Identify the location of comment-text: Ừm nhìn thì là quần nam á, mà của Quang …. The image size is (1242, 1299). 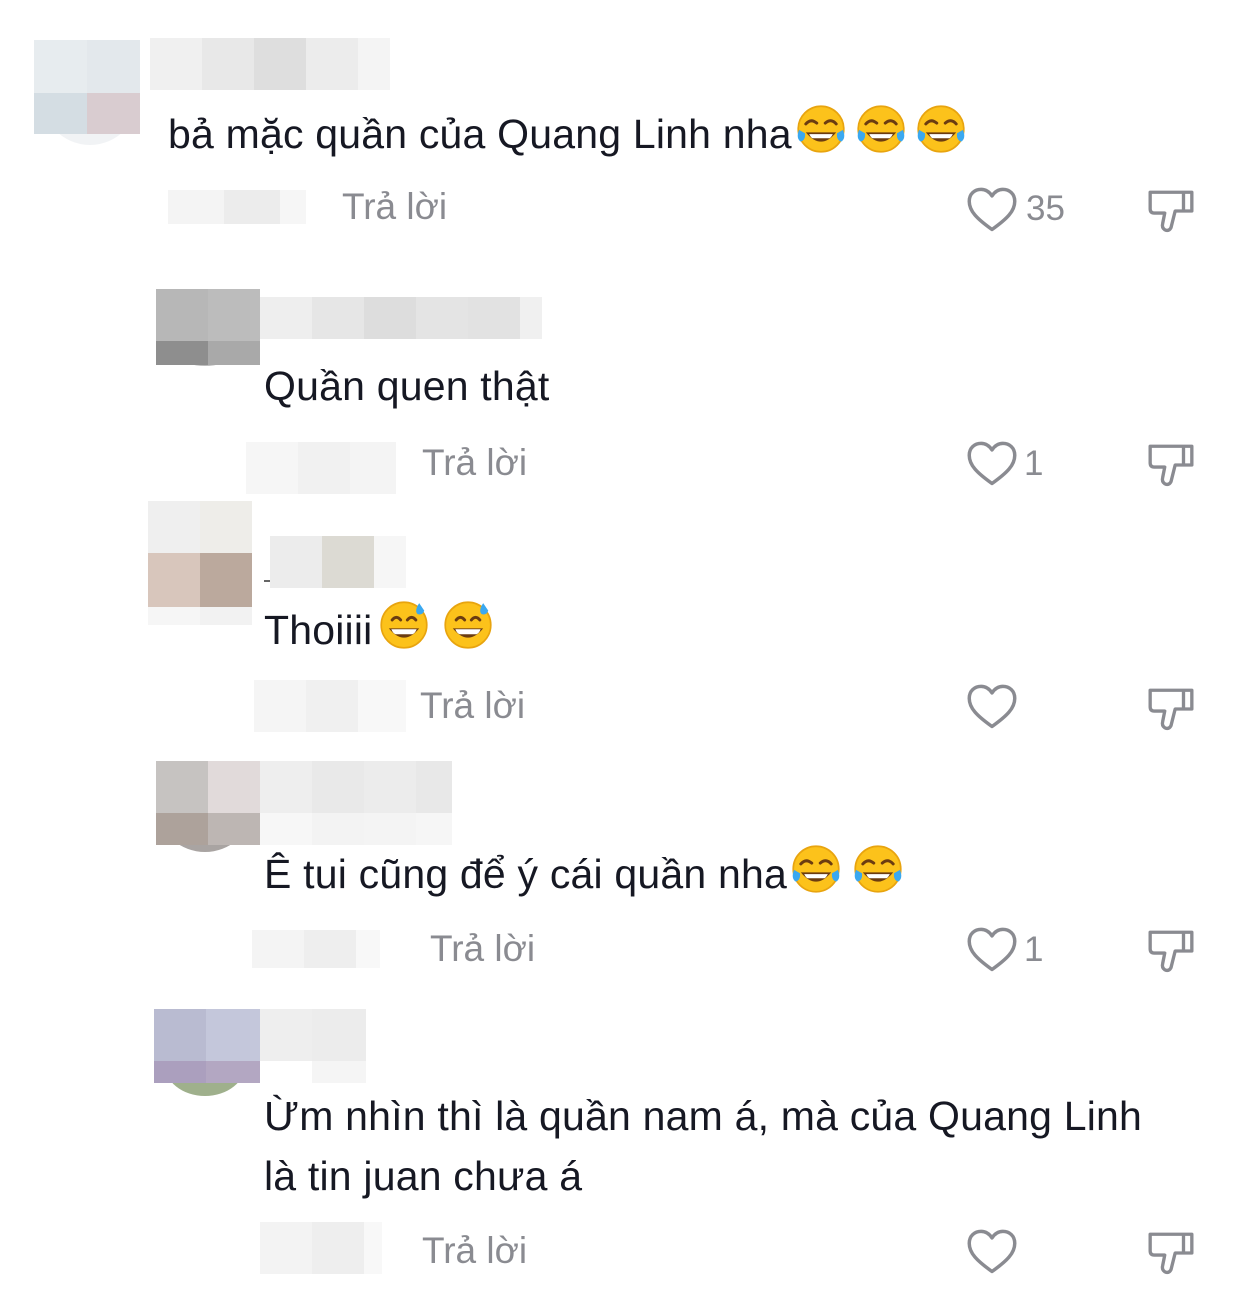
(714, 1146).